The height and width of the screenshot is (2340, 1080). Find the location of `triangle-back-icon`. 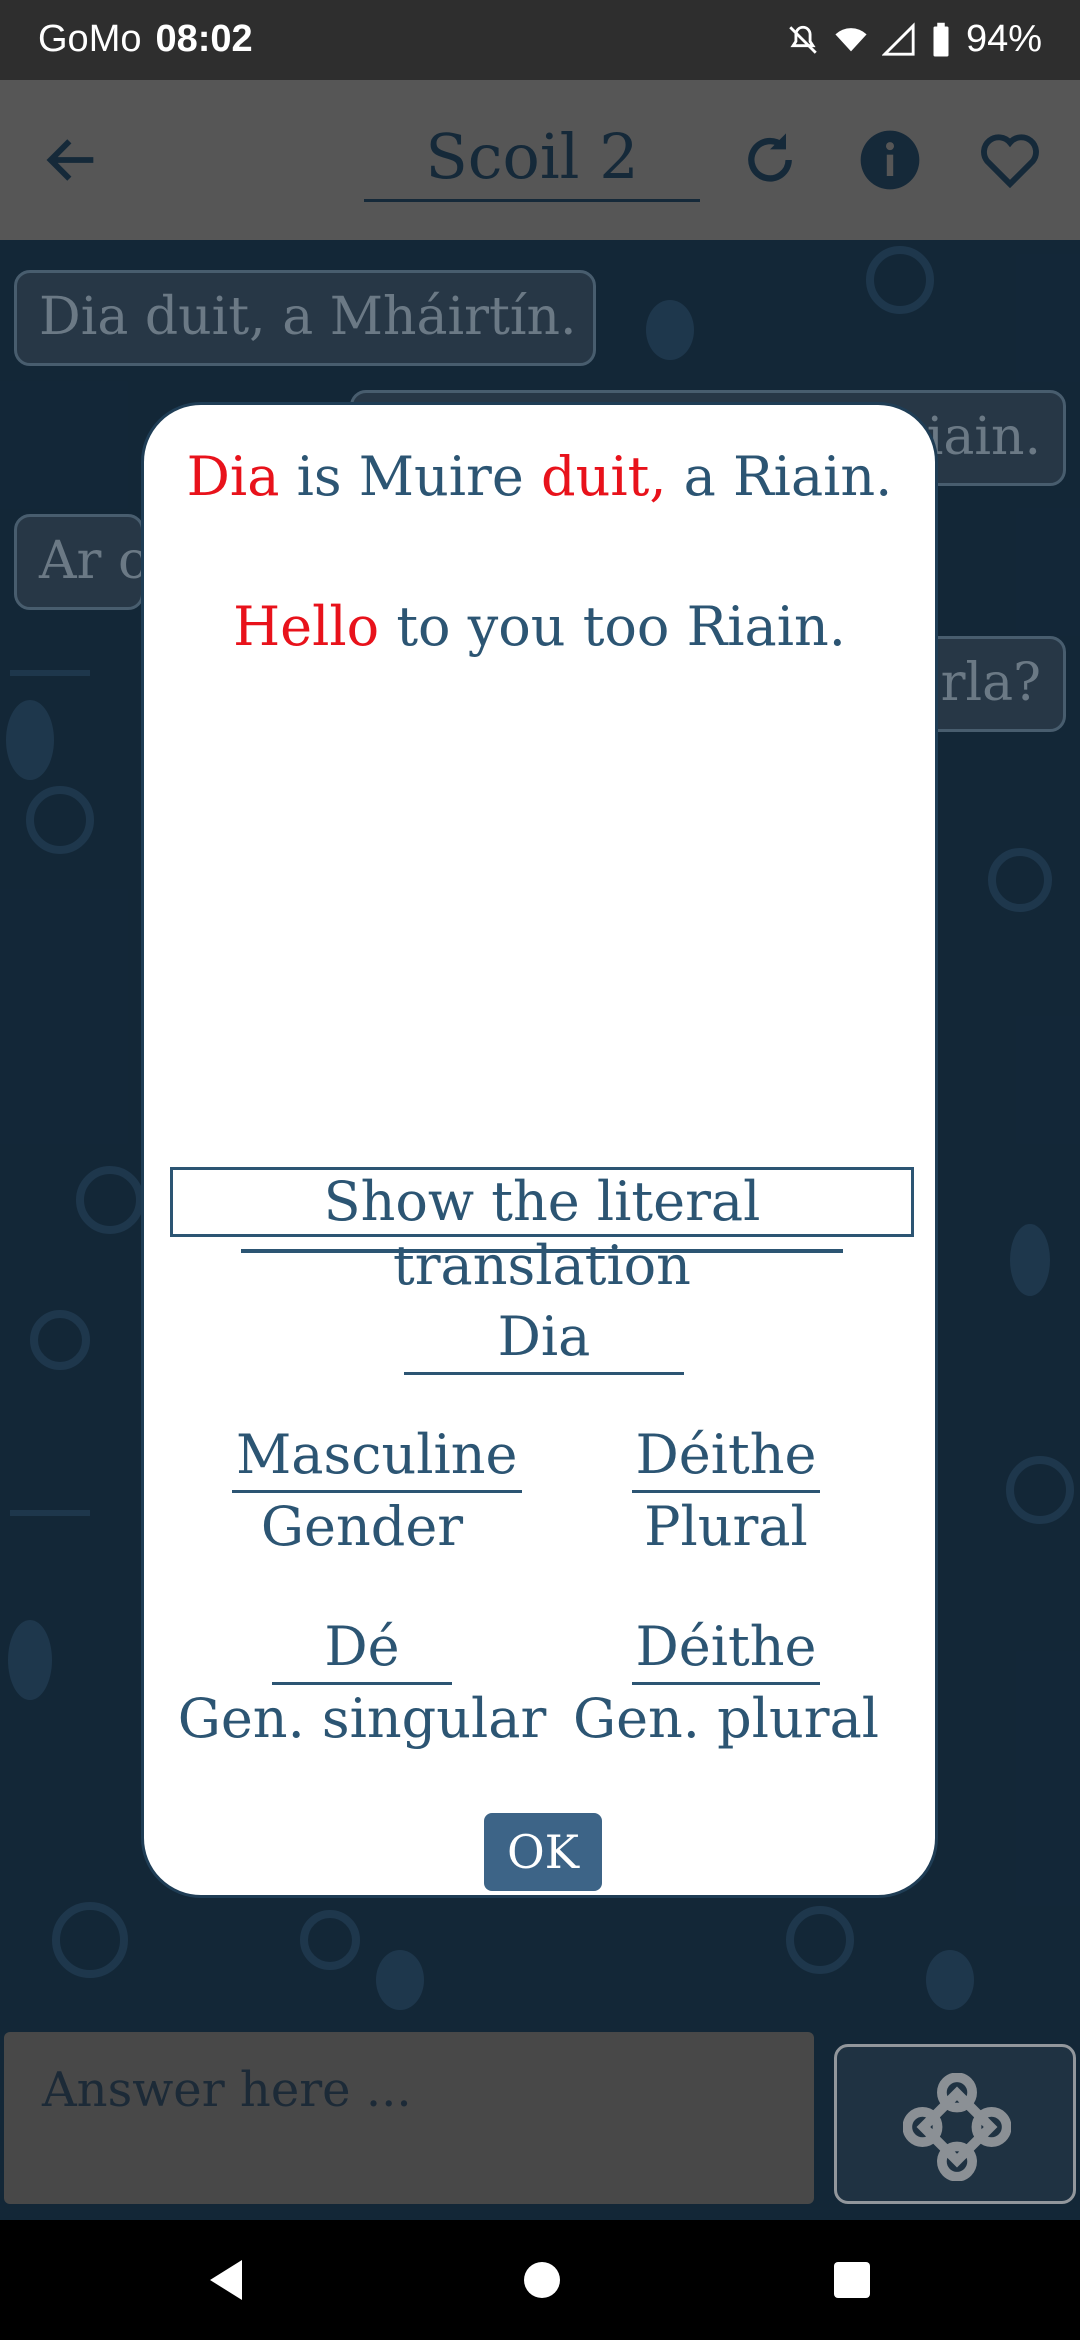

triangle-back-icon is located at coordinates (226, 2280).